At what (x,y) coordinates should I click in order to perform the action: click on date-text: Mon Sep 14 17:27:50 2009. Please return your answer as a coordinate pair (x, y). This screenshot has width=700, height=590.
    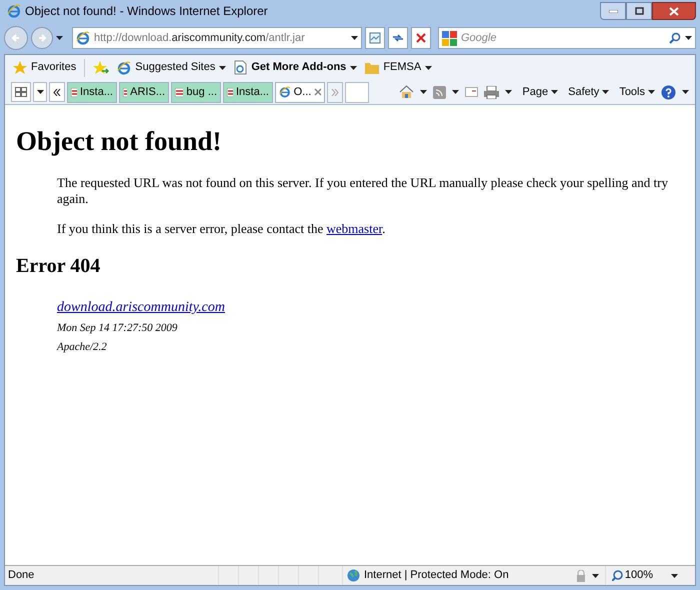
    Looking at the image, I should click on (117, 328).